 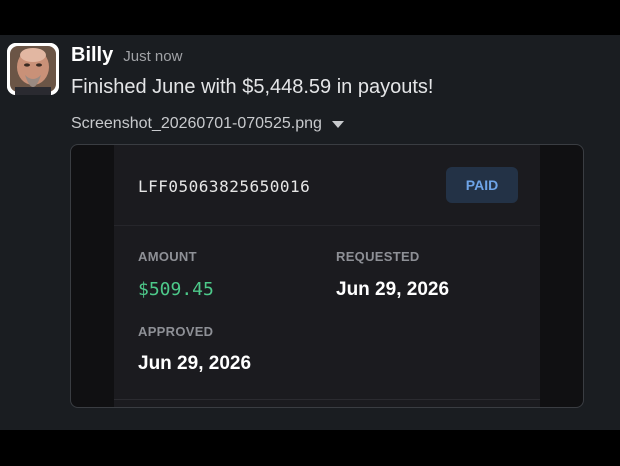 What do you see at coordinates (152, 56) in the screenshot?
I see `message-timestamp: Just now` at bounding box center [152, 56].